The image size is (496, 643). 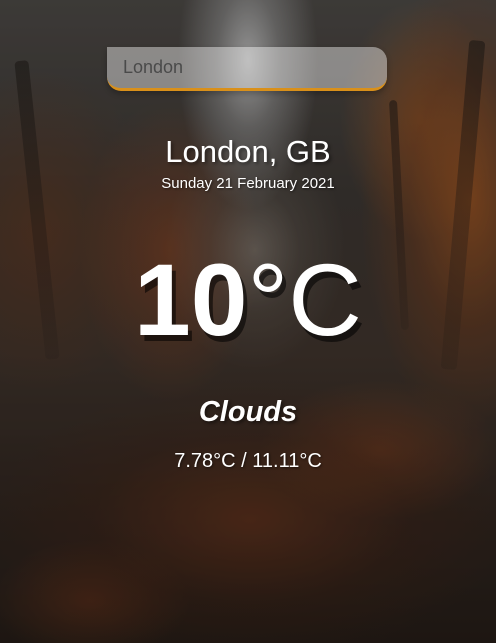 I want to click on temperature-value: 10, so click(x=191, y=300).